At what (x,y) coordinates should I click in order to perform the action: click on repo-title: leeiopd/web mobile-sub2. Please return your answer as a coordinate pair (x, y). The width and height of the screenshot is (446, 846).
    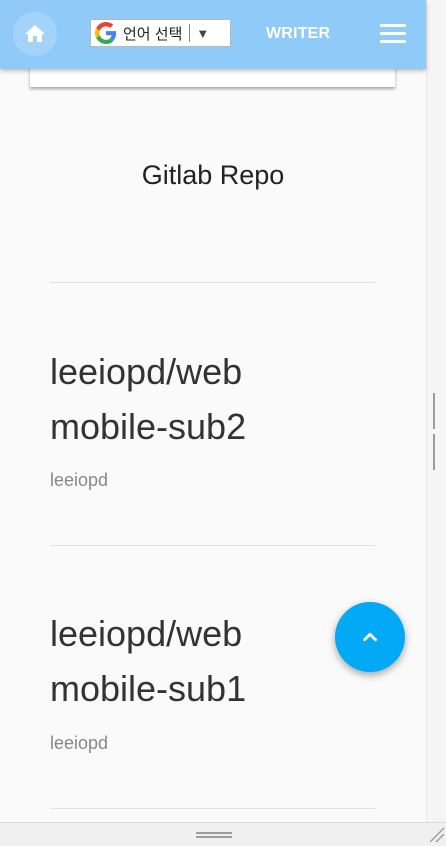
    Looking at the image, I should click on (170, 399).